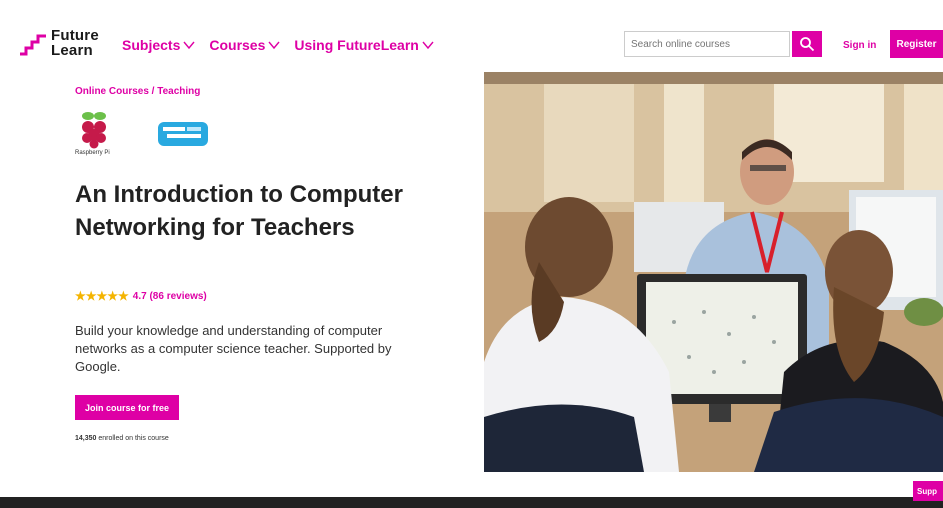 Image resolution: width=943 pixels, height=508 pixels. I want to click on rating-stars-icon: ★★★★★, so click(102, 296).